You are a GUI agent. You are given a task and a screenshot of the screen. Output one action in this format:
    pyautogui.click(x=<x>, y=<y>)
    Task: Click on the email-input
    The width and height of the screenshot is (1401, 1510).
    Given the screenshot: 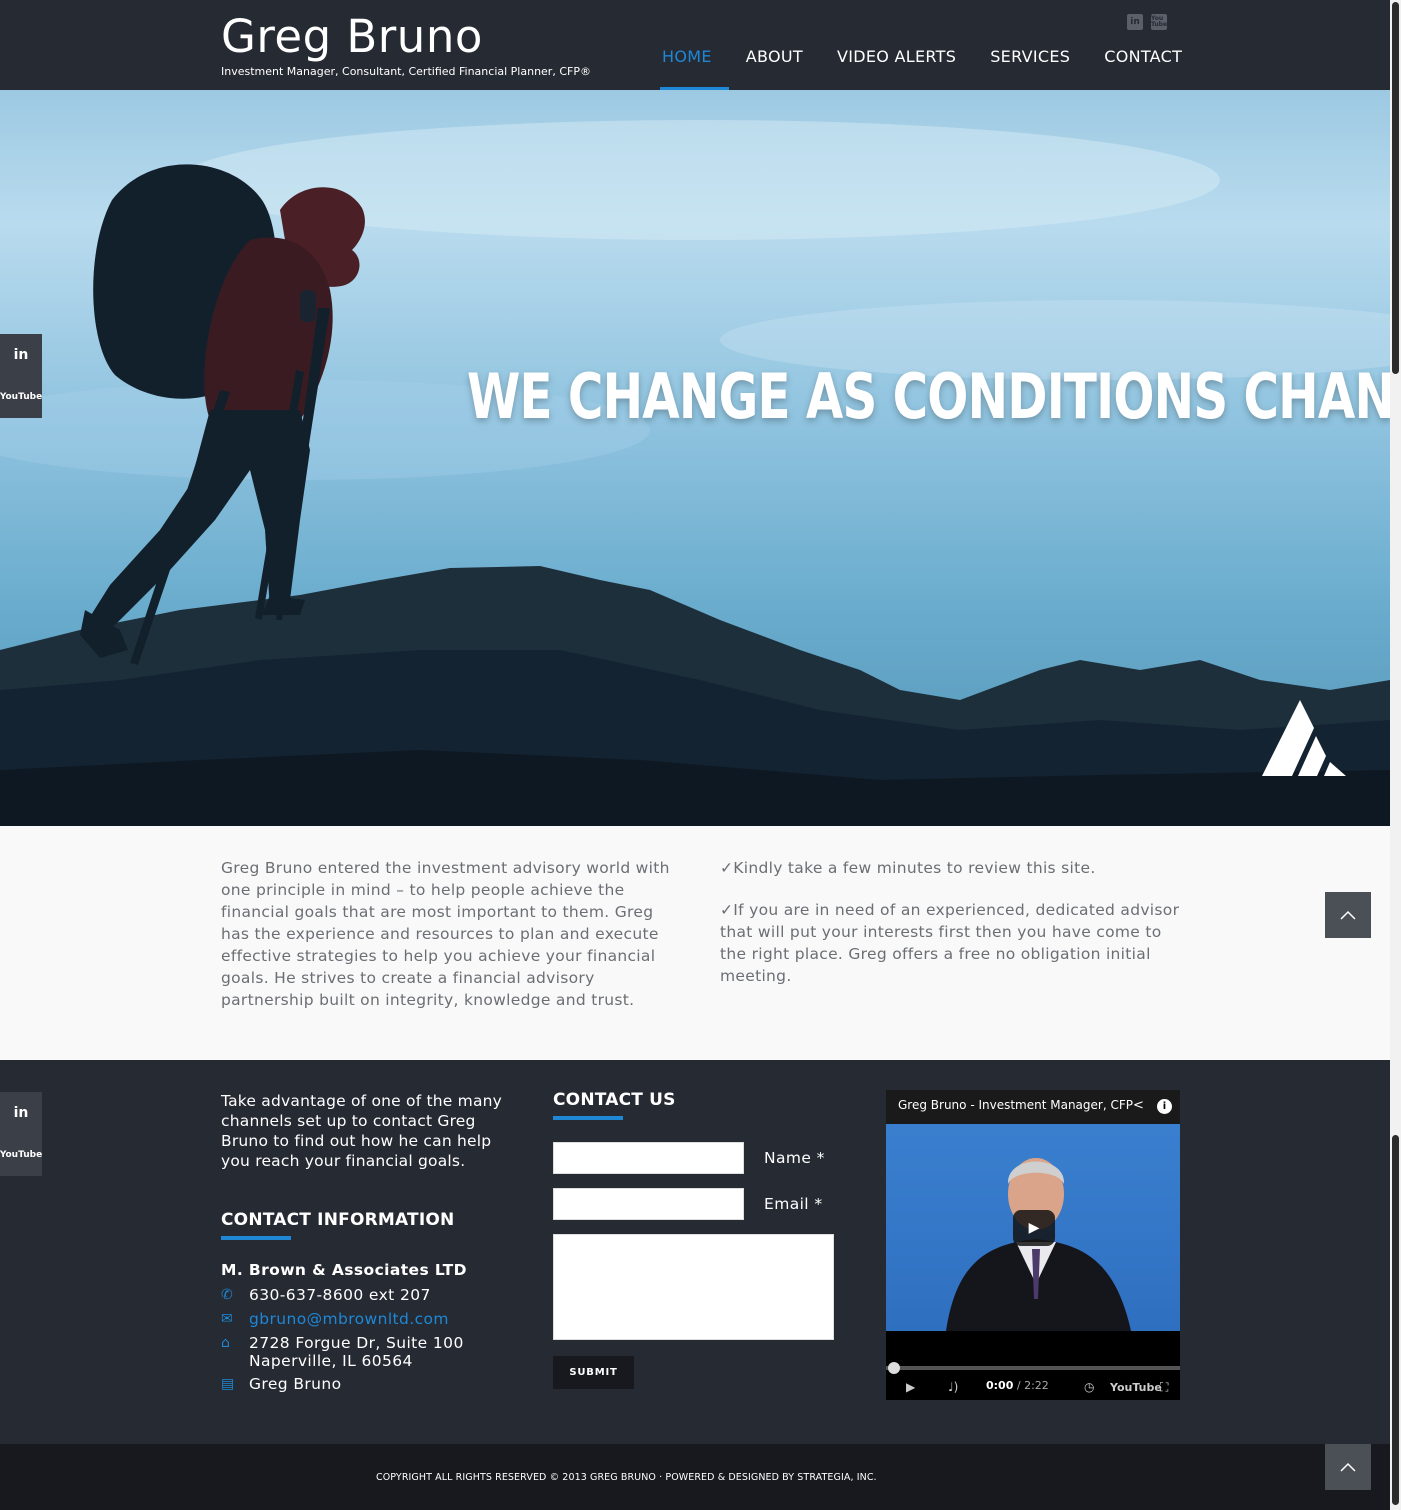 What is the action you would take?
    pyautogui.click(x=648, y=1204)
    